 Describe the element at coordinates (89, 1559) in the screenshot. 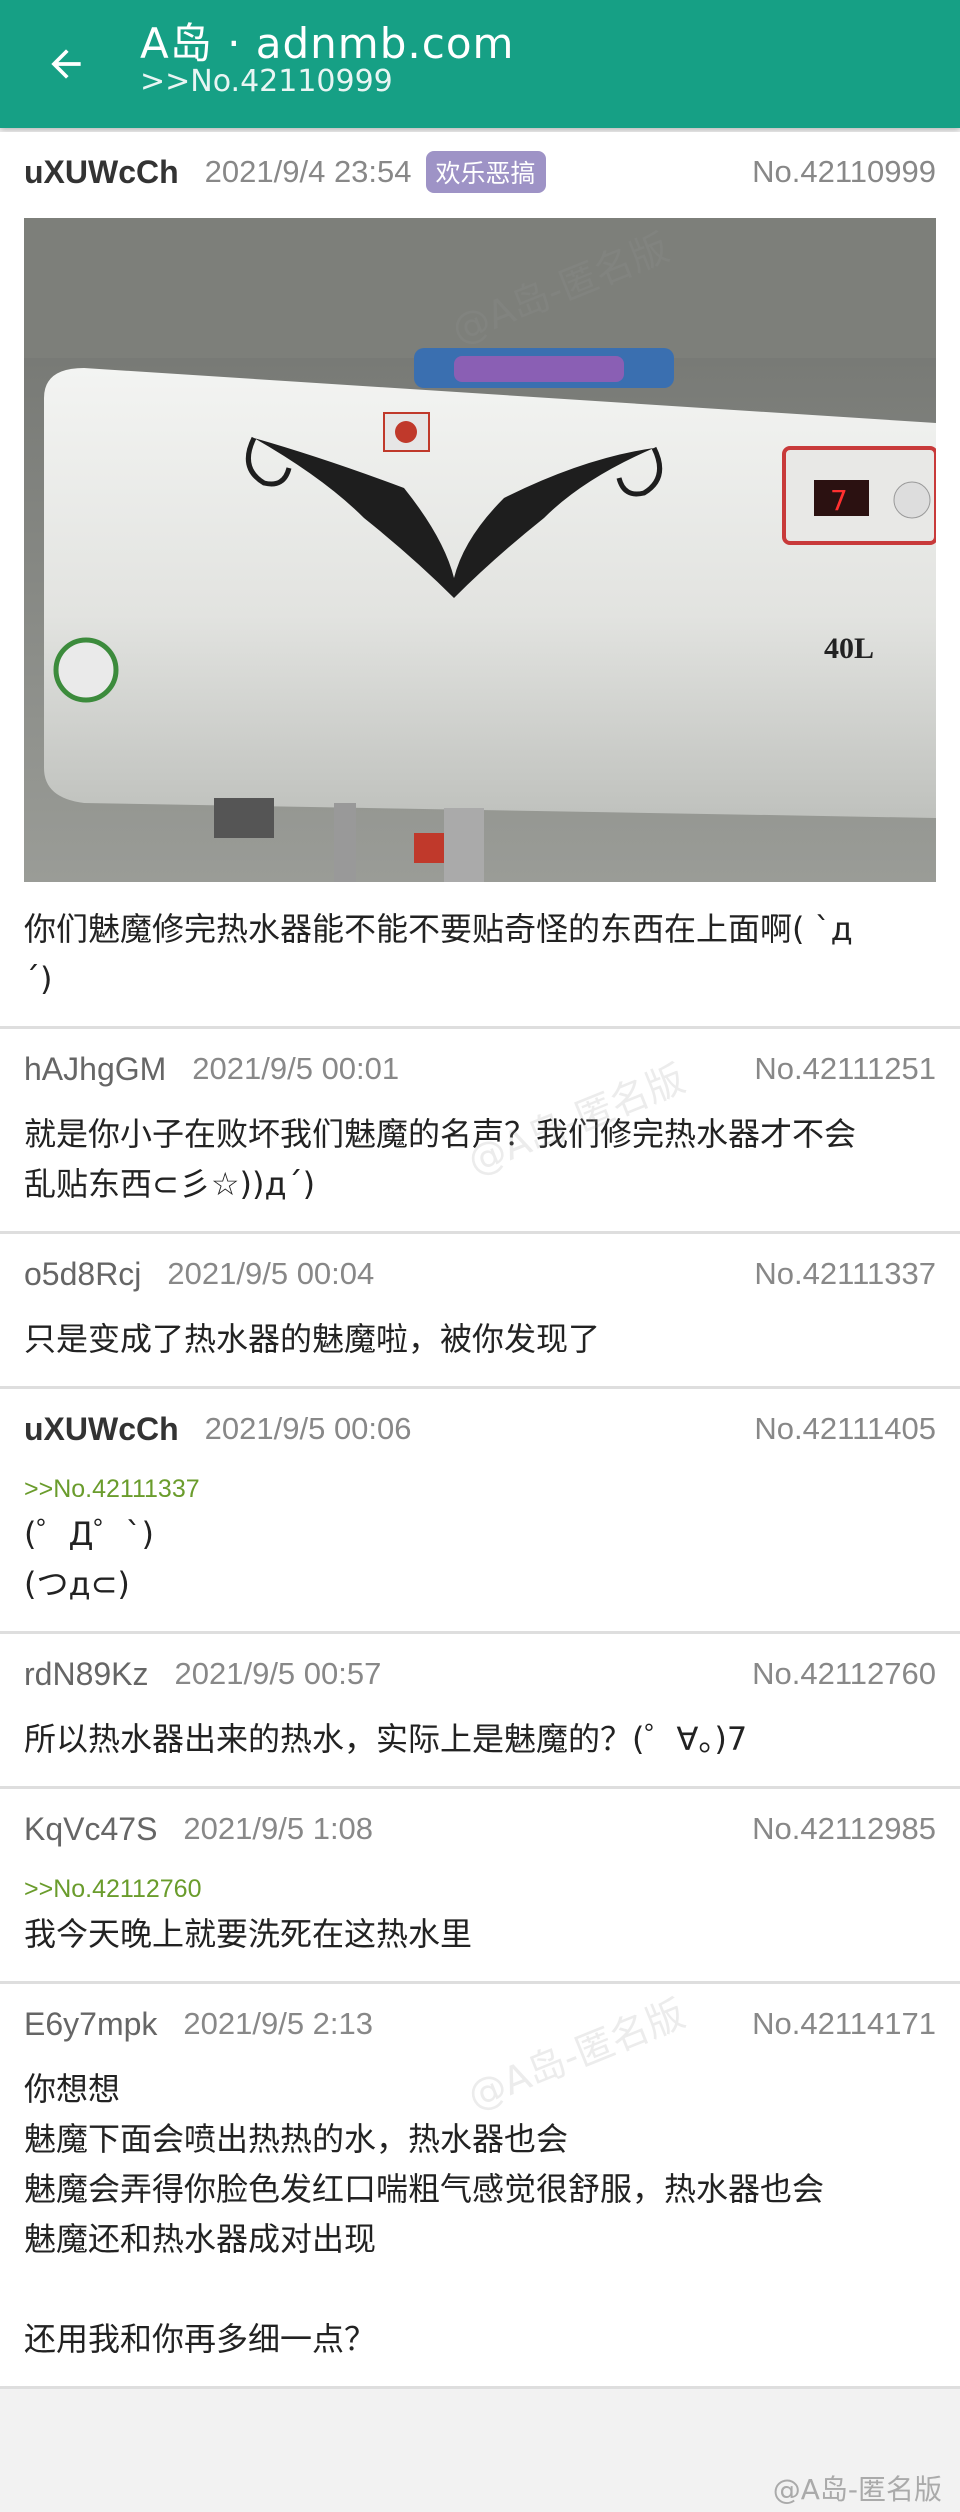

I see `post-content: (゜Д゜`) (つд⊂)` at that location.